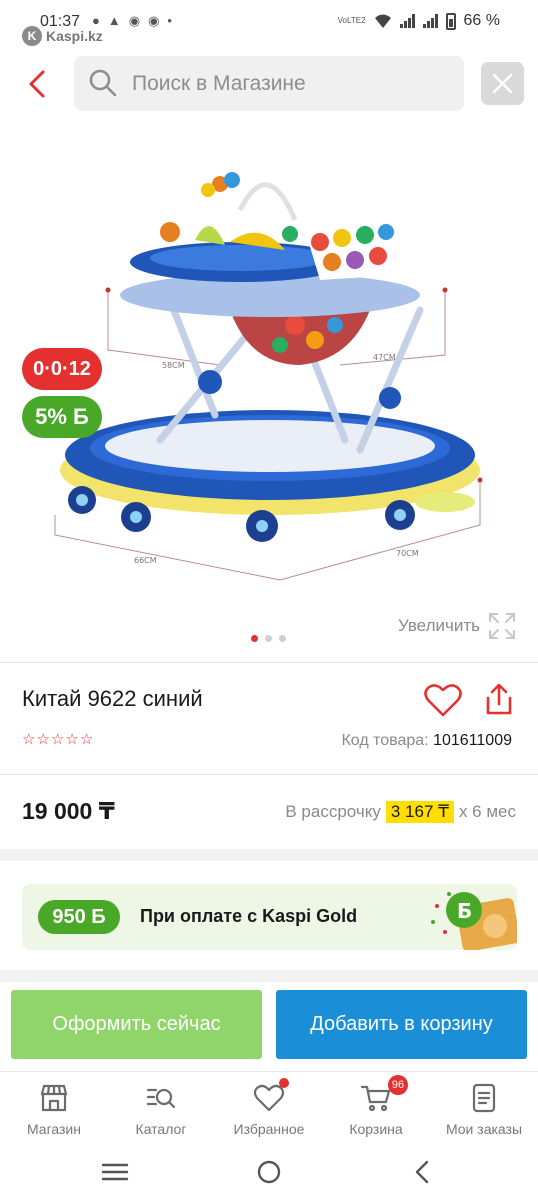 The width and height of the screenshot is (538, 1200). Describe the element at coordinates (79, 917) in the screenshot. I see `gold-bonus-pill: 950 Б` at that location.